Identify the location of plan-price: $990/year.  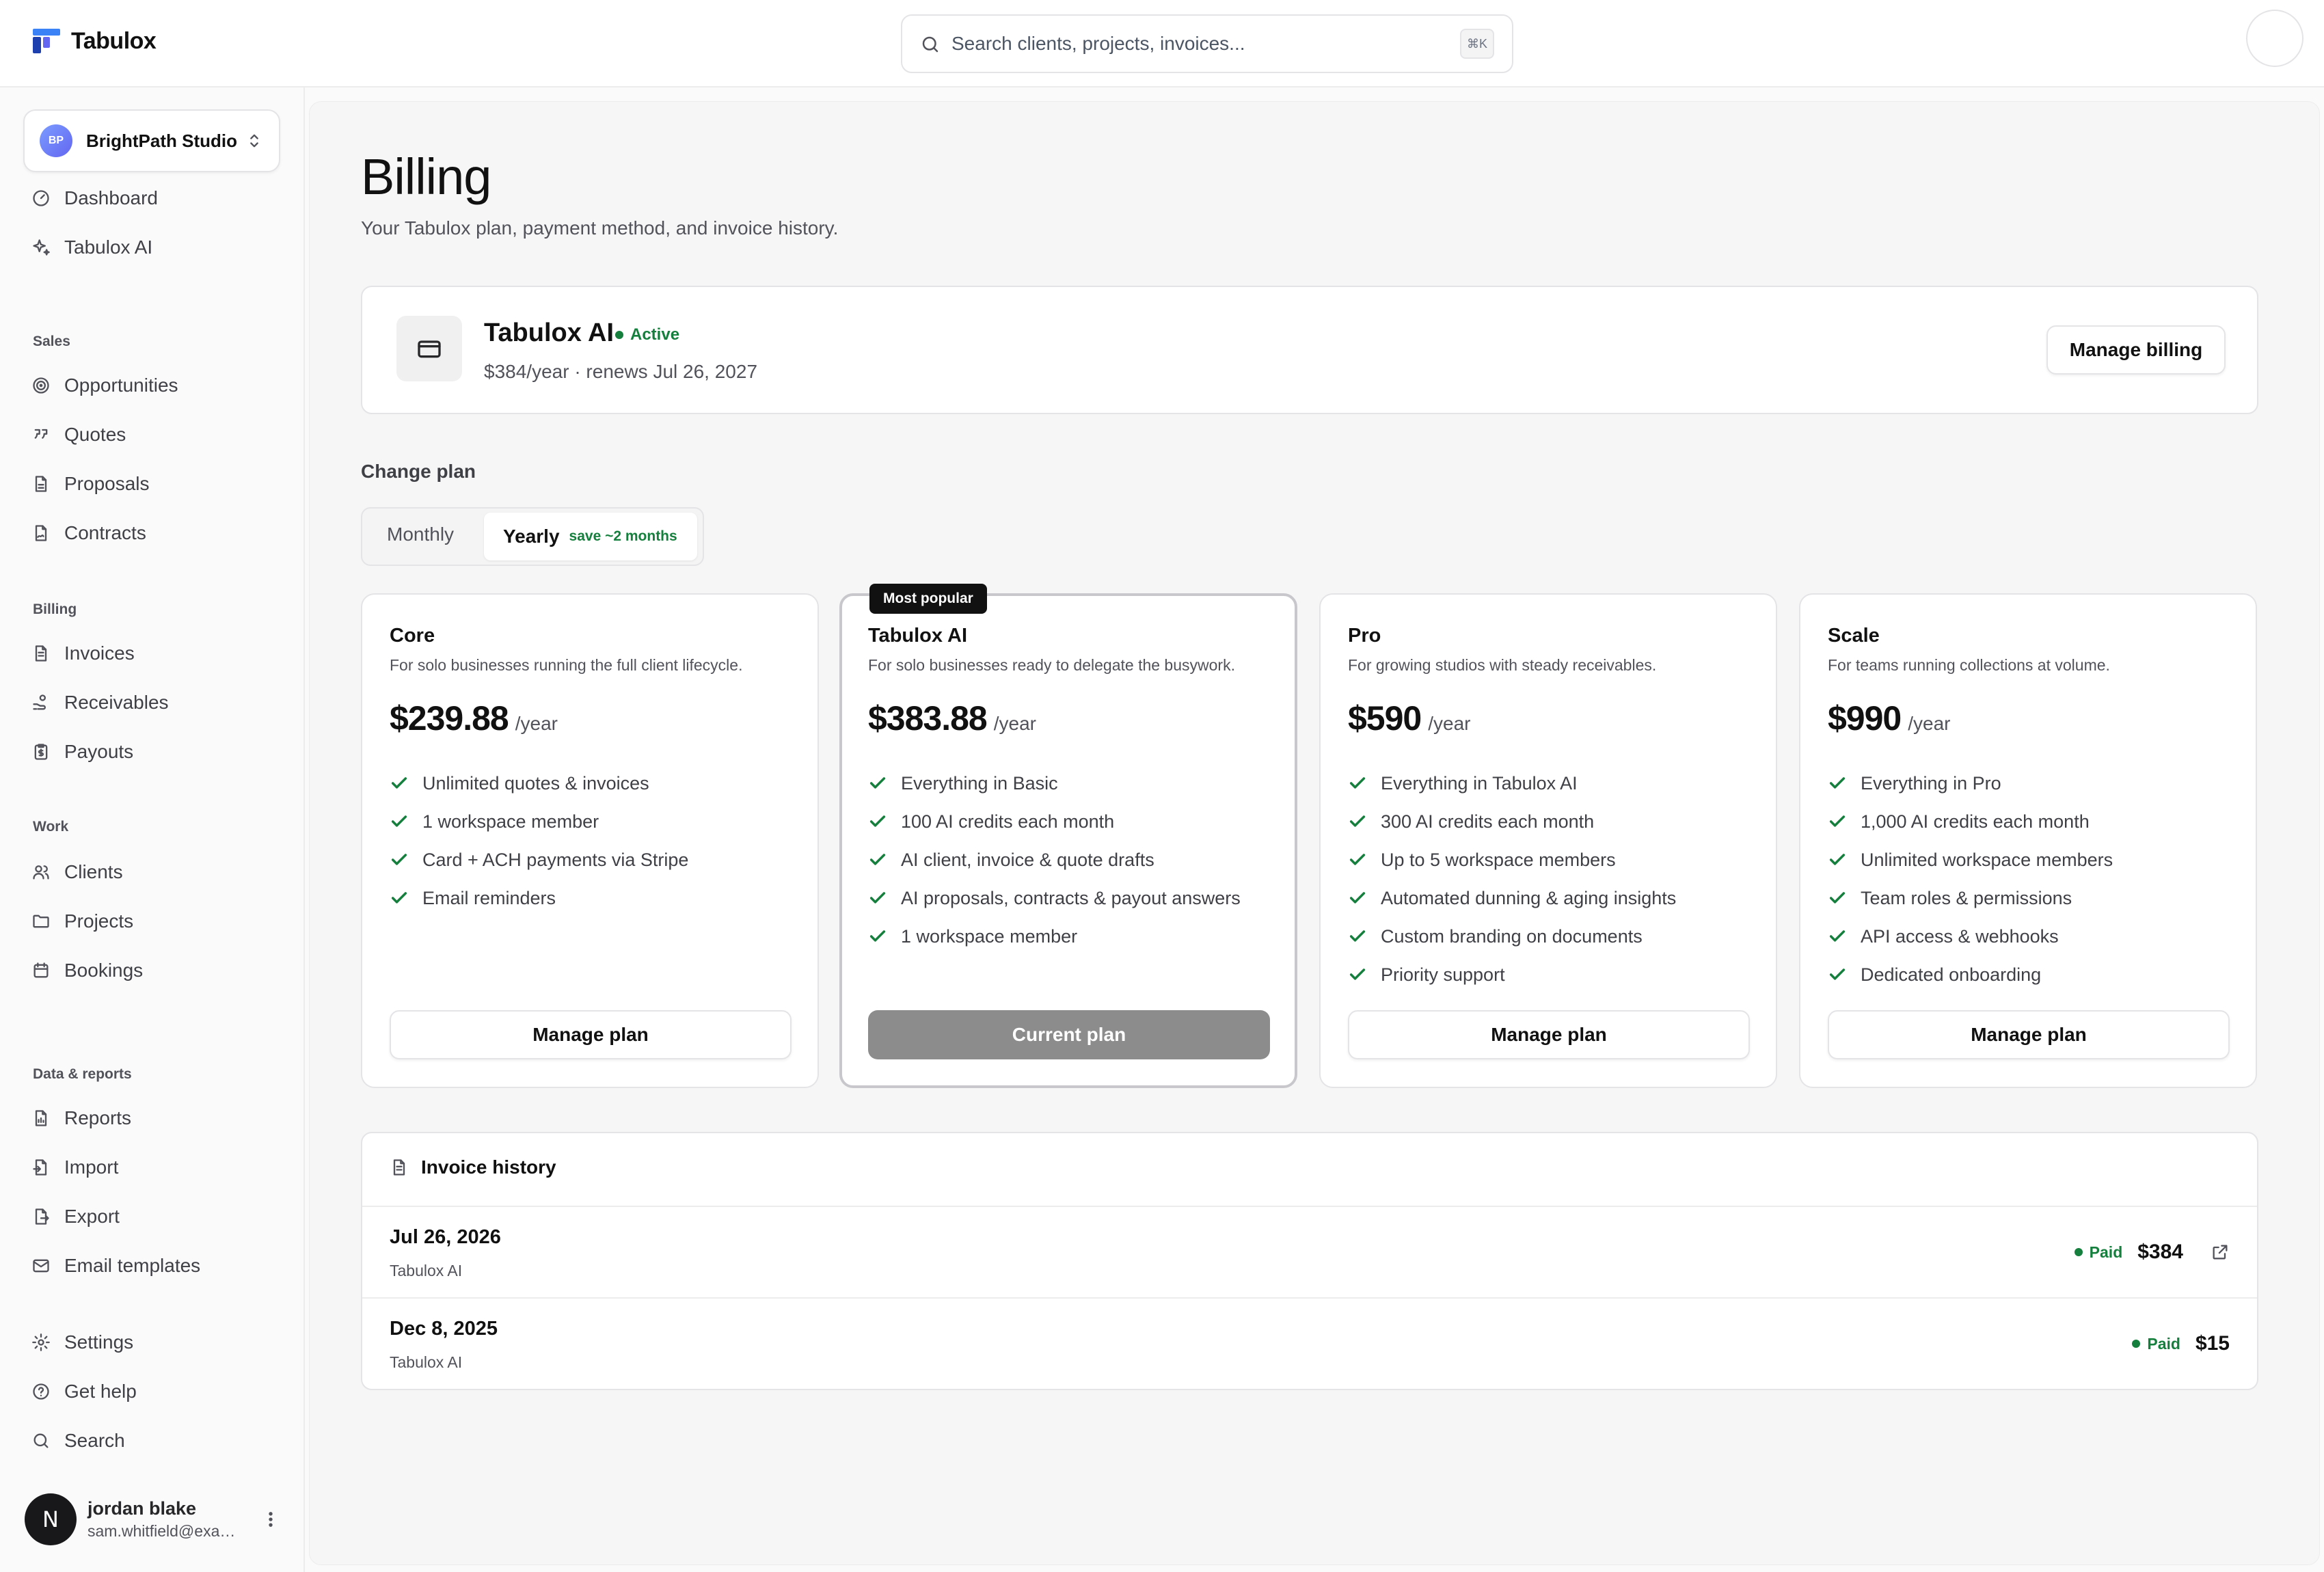
(1889, 718).